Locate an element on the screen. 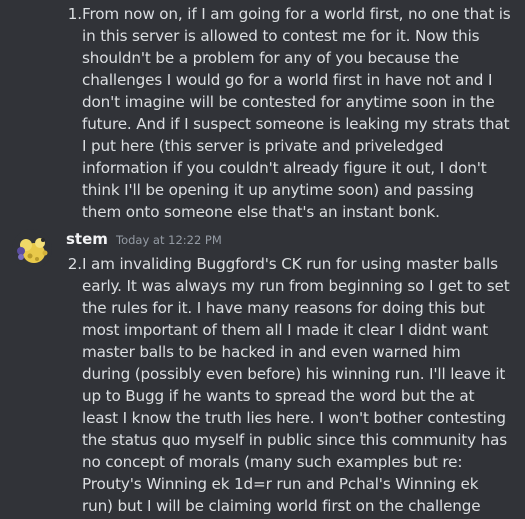 This screenshot has height=519, width=525. yellow-pokemon-avatar-icon is located at coordinates (32, 249).